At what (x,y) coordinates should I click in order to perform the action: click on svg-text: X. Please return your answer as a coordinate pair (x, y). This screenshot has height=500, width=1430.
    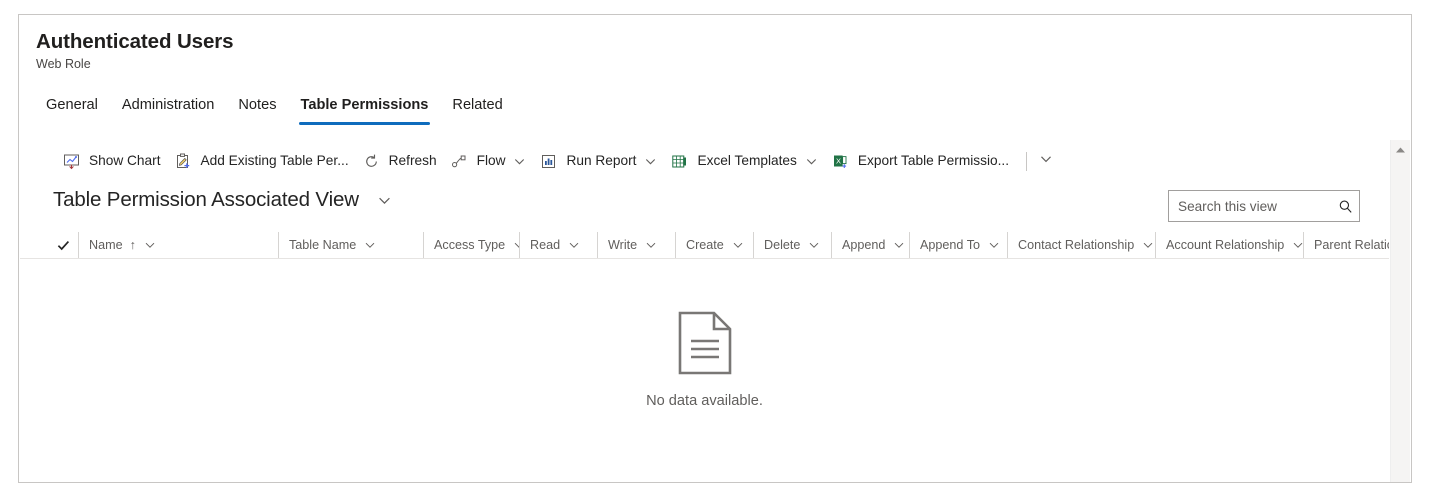
    Looking at the image, I should click on (838, 160).